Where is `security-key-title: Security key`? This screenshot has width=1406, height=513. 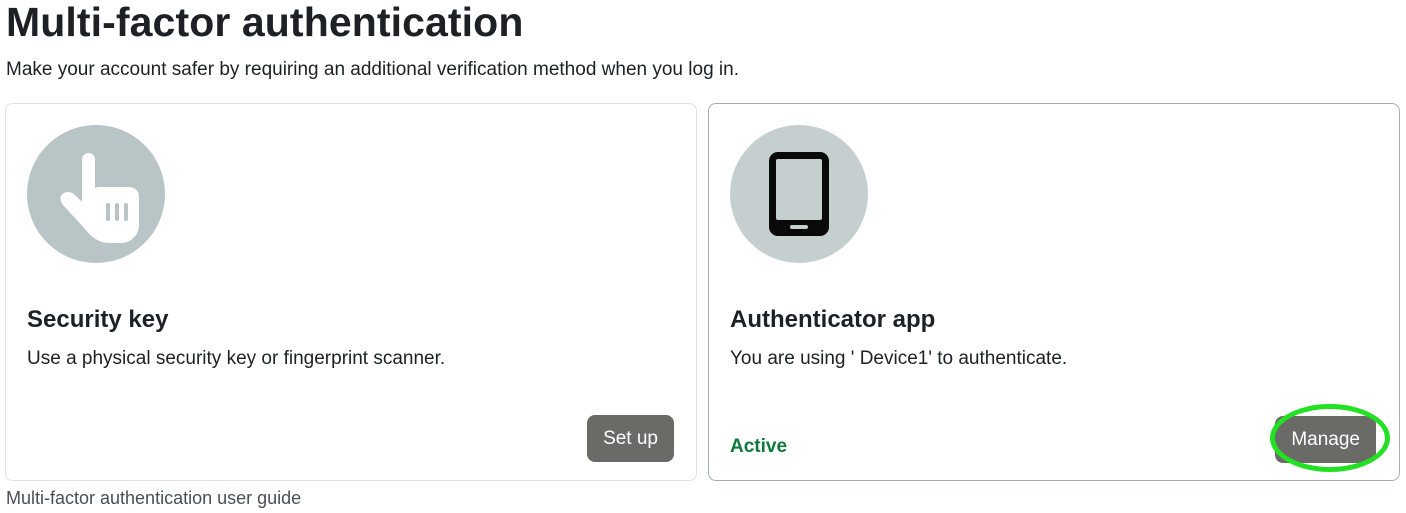 security-key-title: Security key is located at coordinates (98, 319).